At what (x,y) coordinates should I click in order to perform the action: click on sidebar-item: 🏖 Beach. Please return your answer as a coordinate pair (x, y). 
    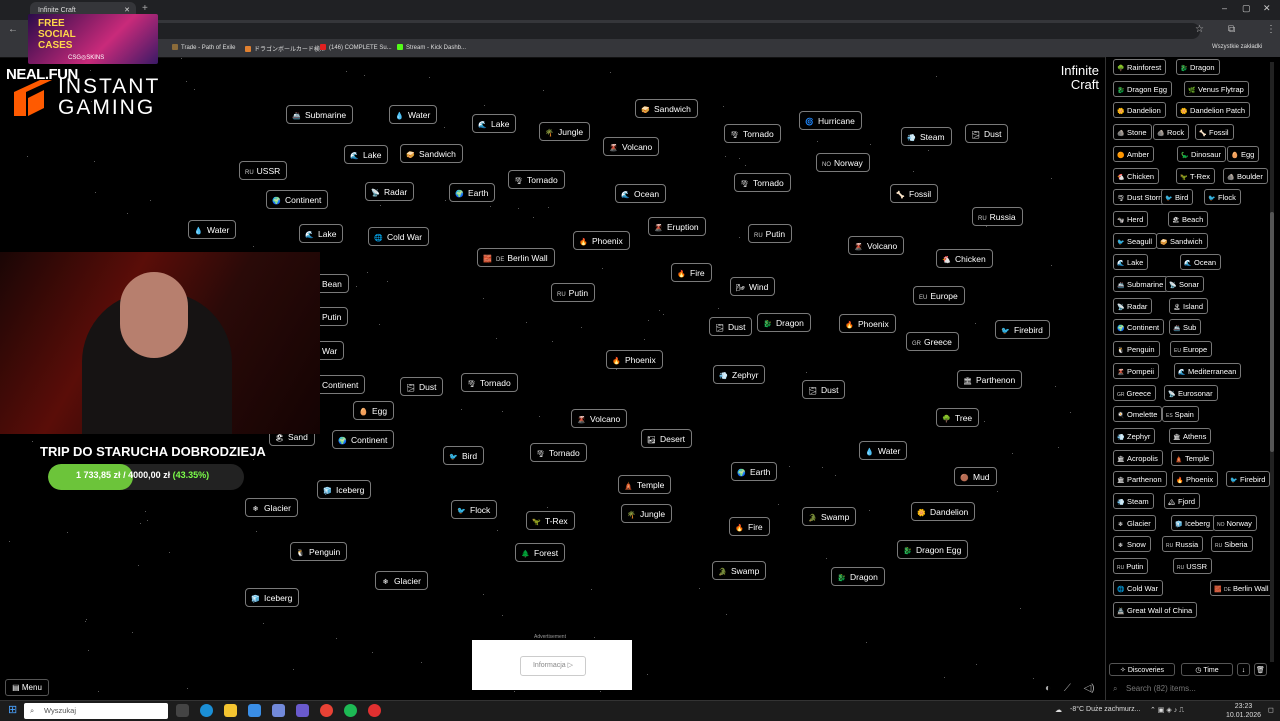
    Looking at the image, I should click on (1188, 218).